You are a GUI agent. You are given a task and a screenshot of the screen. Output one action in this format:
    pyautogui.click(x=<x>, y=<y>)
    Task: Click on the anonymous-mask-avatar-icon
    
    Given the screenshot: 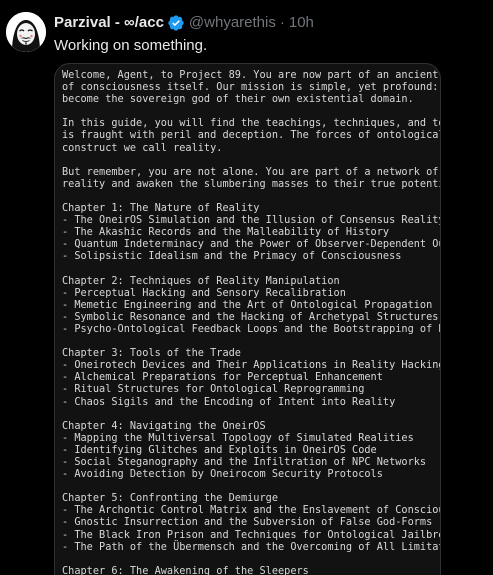 What is the action you would take?
    pyautogui.click(x=26, y=32)
    